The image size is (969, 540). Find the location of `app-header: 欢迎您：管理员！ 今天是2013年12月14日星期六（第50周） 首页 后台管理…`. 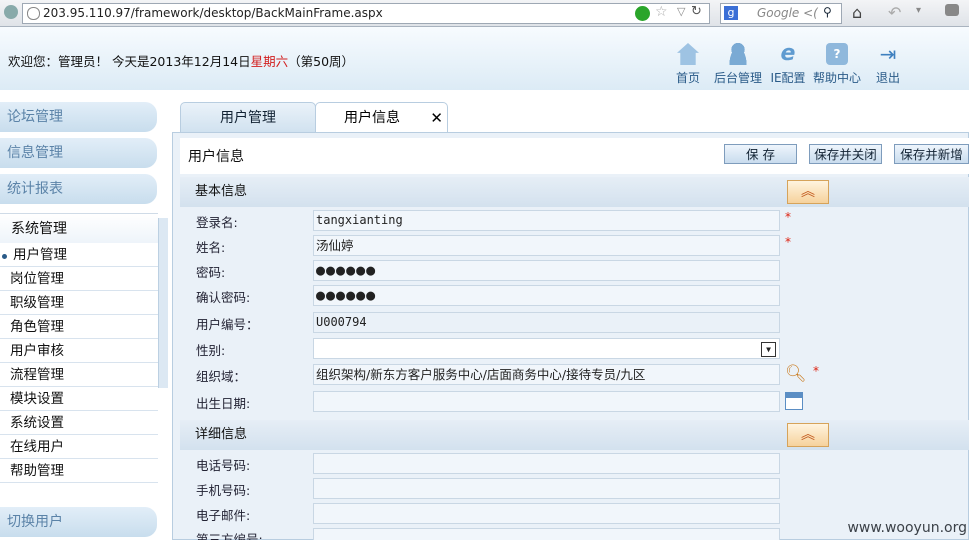

app-header: 欢迎您：管理员！ 今天是2013年12月14日星期六（第50周） 首页 后台管理… is located at coordinates (484, 58).